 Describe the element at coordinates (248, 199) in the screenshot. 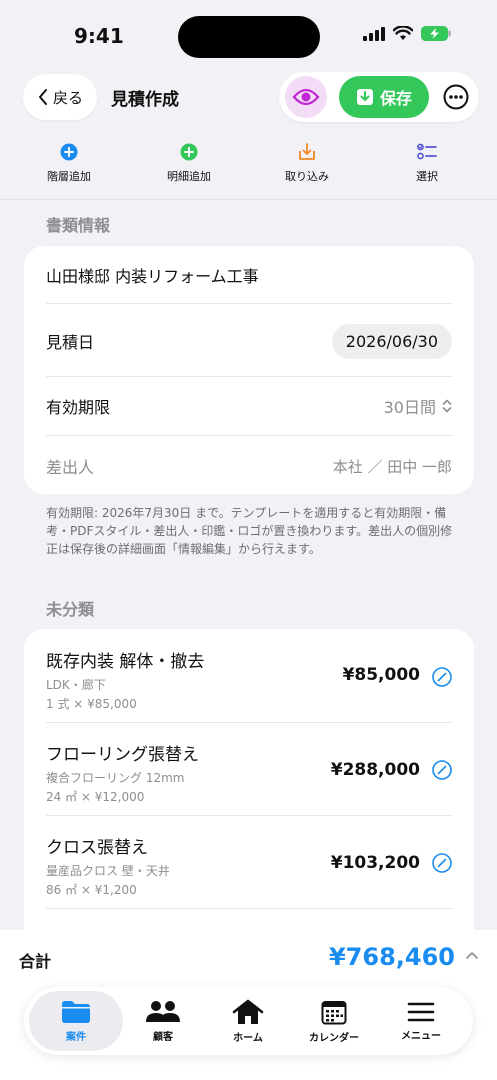

I see `toolbar-divider` at that location.